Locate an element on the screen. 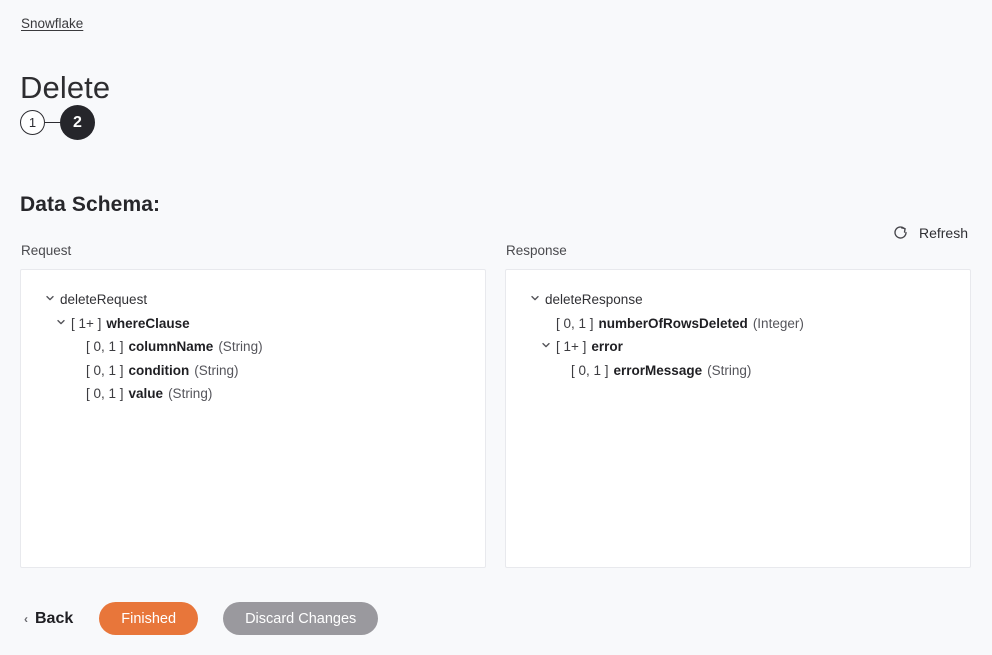 This screenshot has height=655, width=992. breadcrumb-snowflake: Snowflake is located at coordinates (52, 23).